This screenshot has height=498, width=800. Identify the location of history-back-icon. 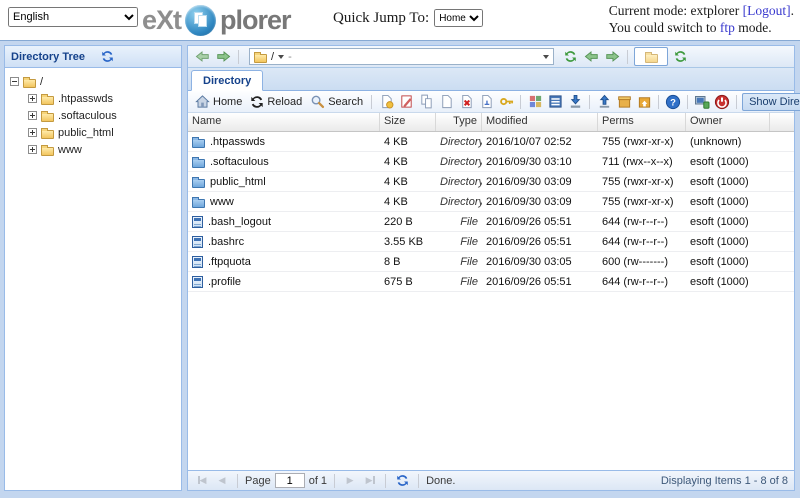
(202, 57).